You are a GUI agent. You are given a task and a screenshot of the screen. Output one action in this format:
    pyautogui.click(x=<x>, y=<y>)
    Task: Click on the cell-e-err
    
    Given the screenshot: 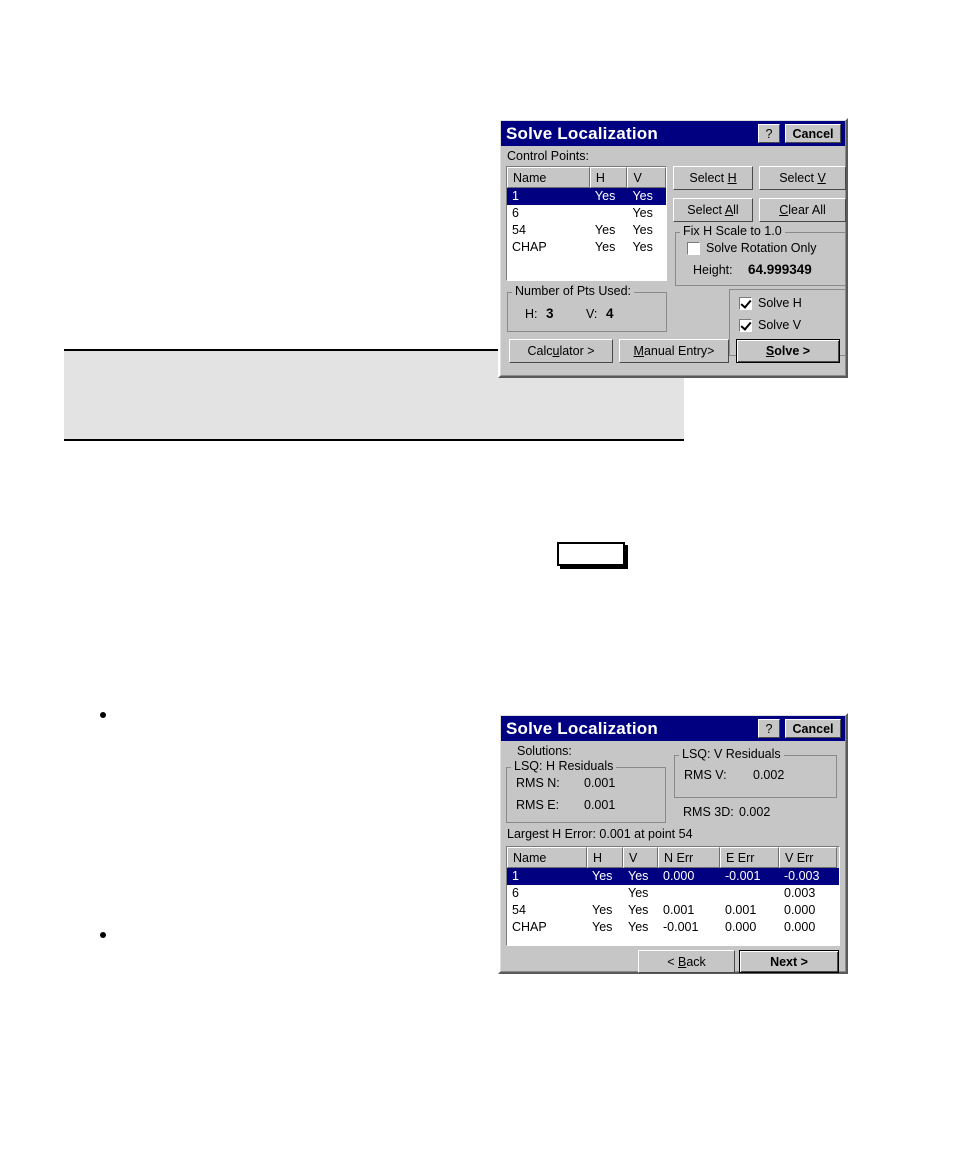 What is the action you would take?
    pyautogui.click(x=749, y=893)
    